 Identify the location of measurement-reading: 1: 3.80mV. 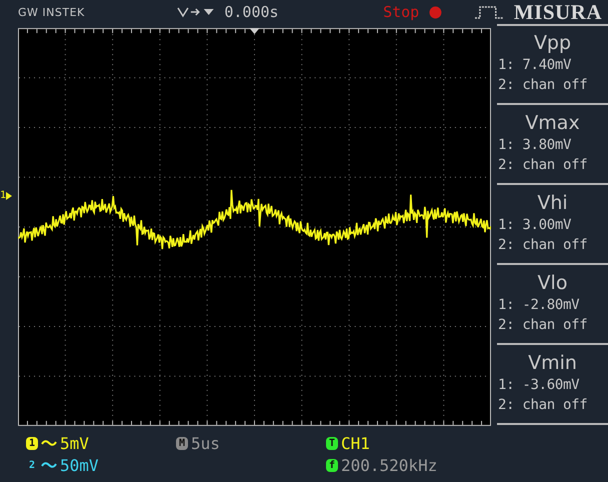
(535, 145).